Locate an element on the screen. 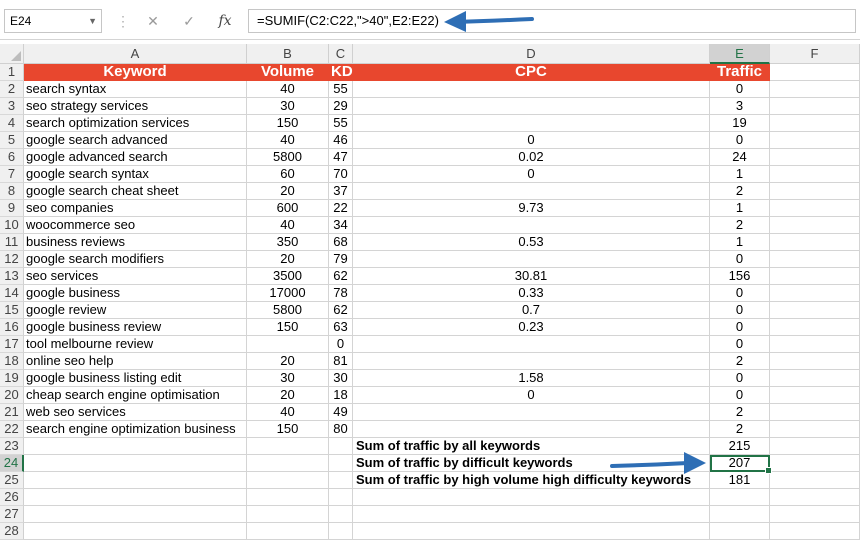 This screenshot has width=860, height=544. cell-keyword: cheap search engine optimisation is located at coordinates (135, 395).